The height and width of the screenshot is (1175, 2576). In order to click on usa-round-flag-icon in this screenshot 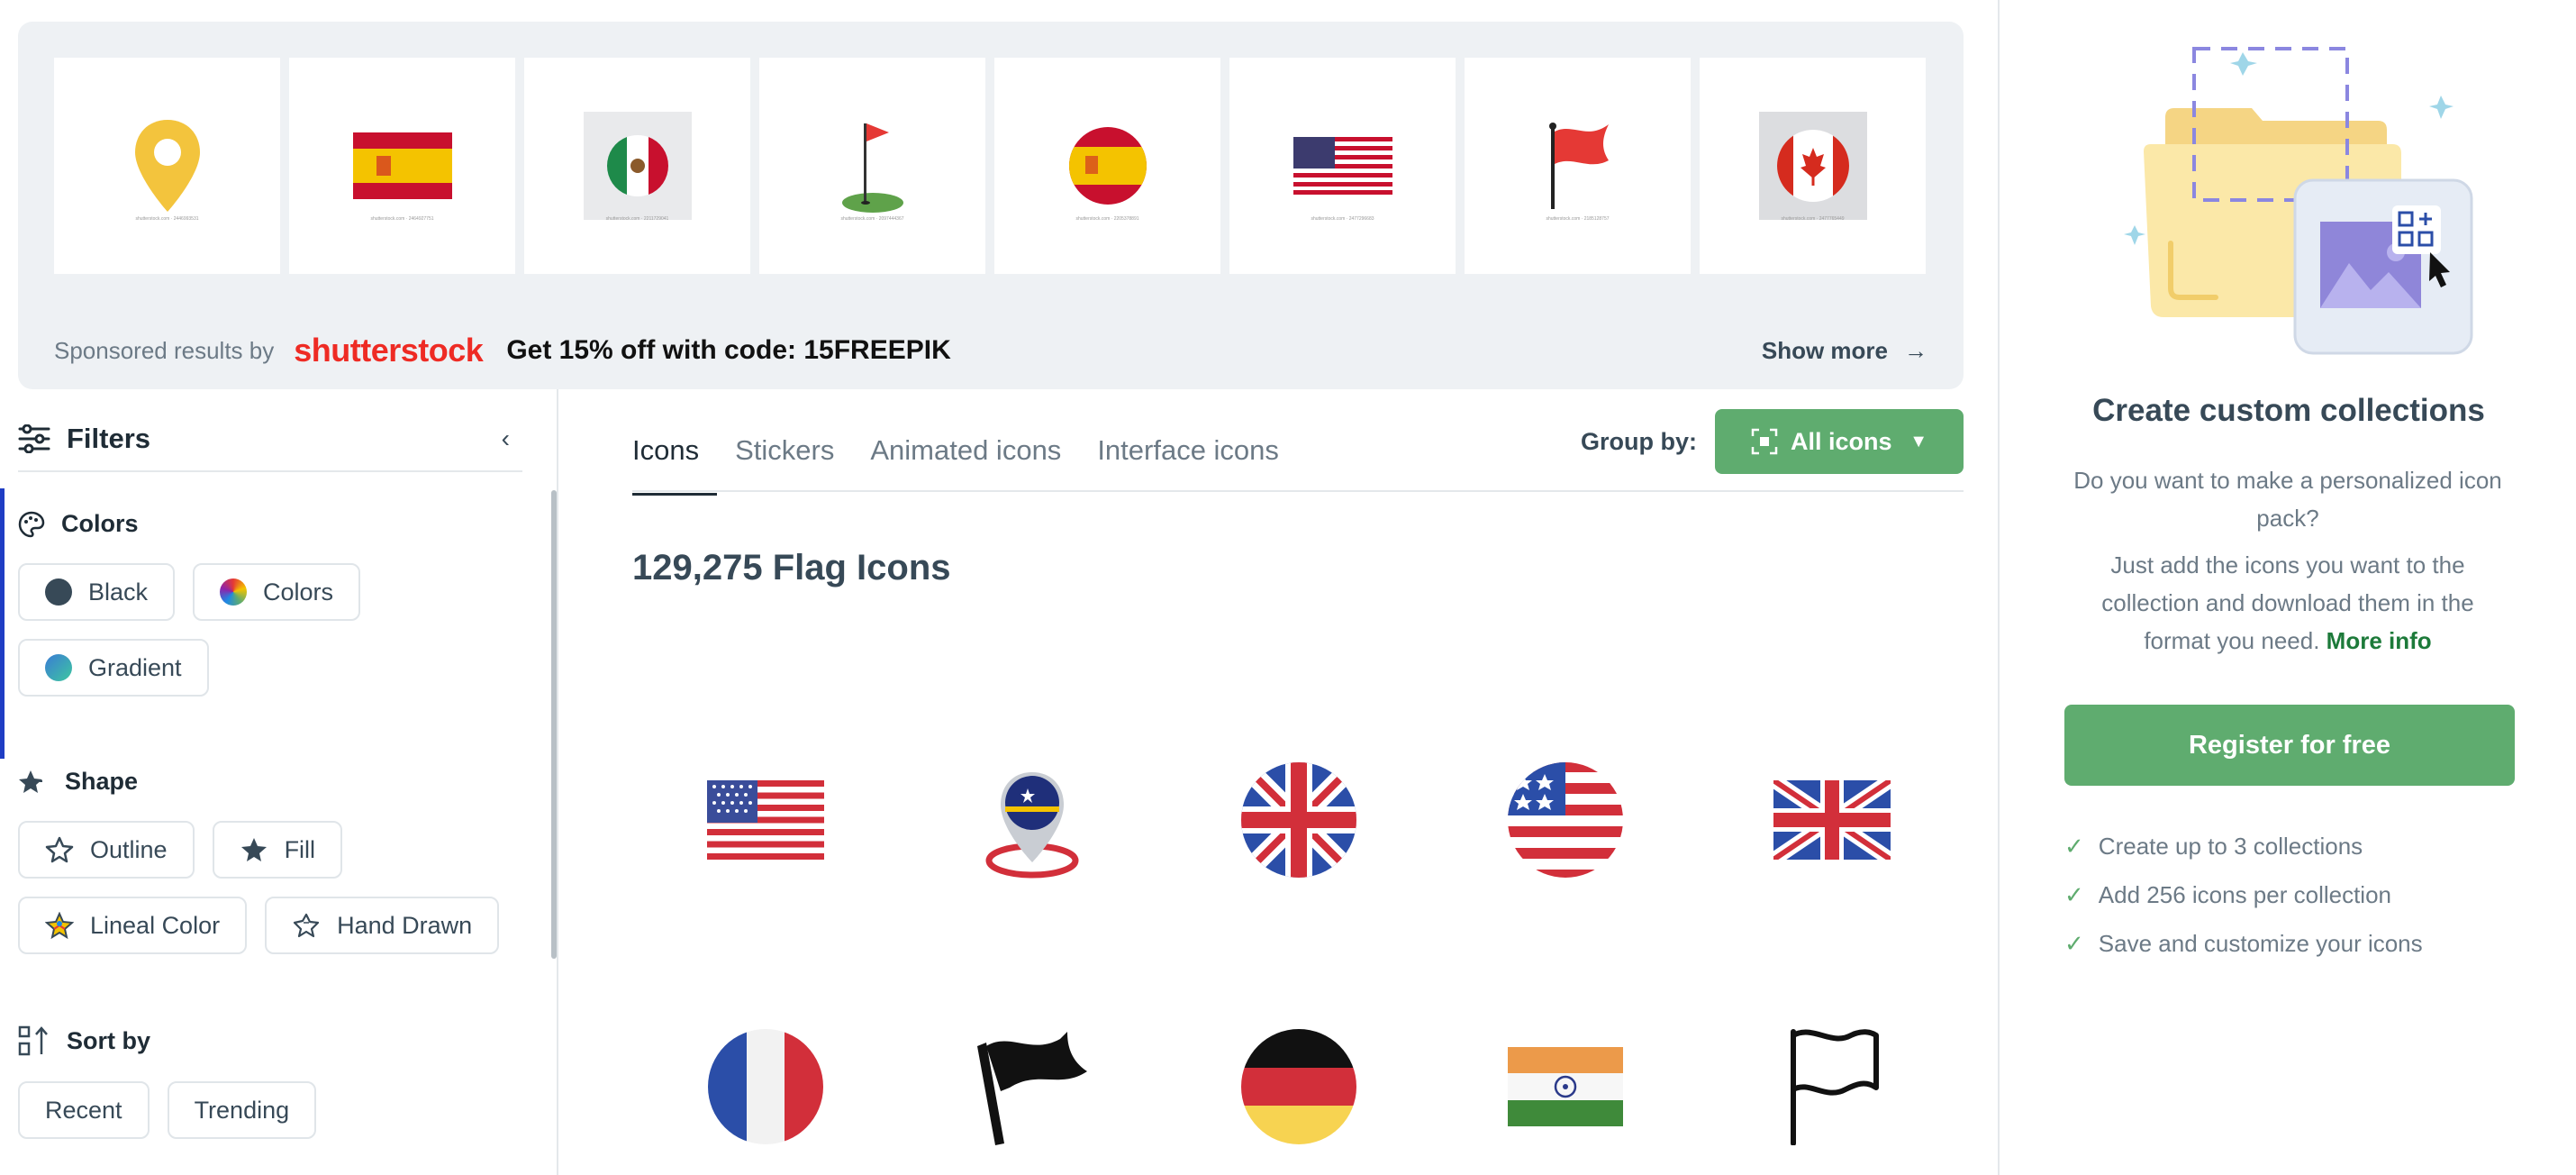, I will do `click(1565, 820)`.